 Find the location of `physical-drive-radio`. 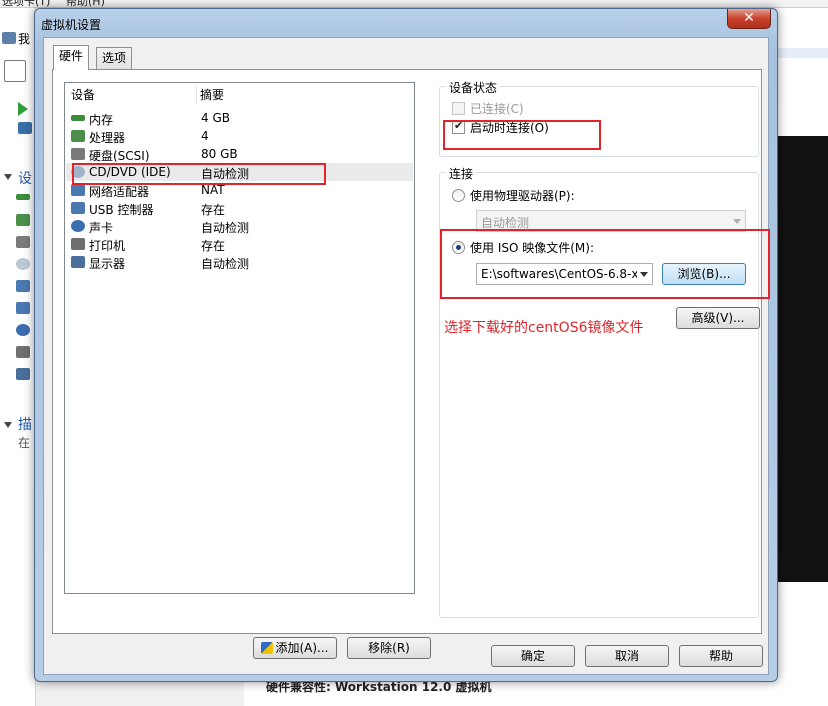

physical-drive-radio is located at coordinates (458, 195).